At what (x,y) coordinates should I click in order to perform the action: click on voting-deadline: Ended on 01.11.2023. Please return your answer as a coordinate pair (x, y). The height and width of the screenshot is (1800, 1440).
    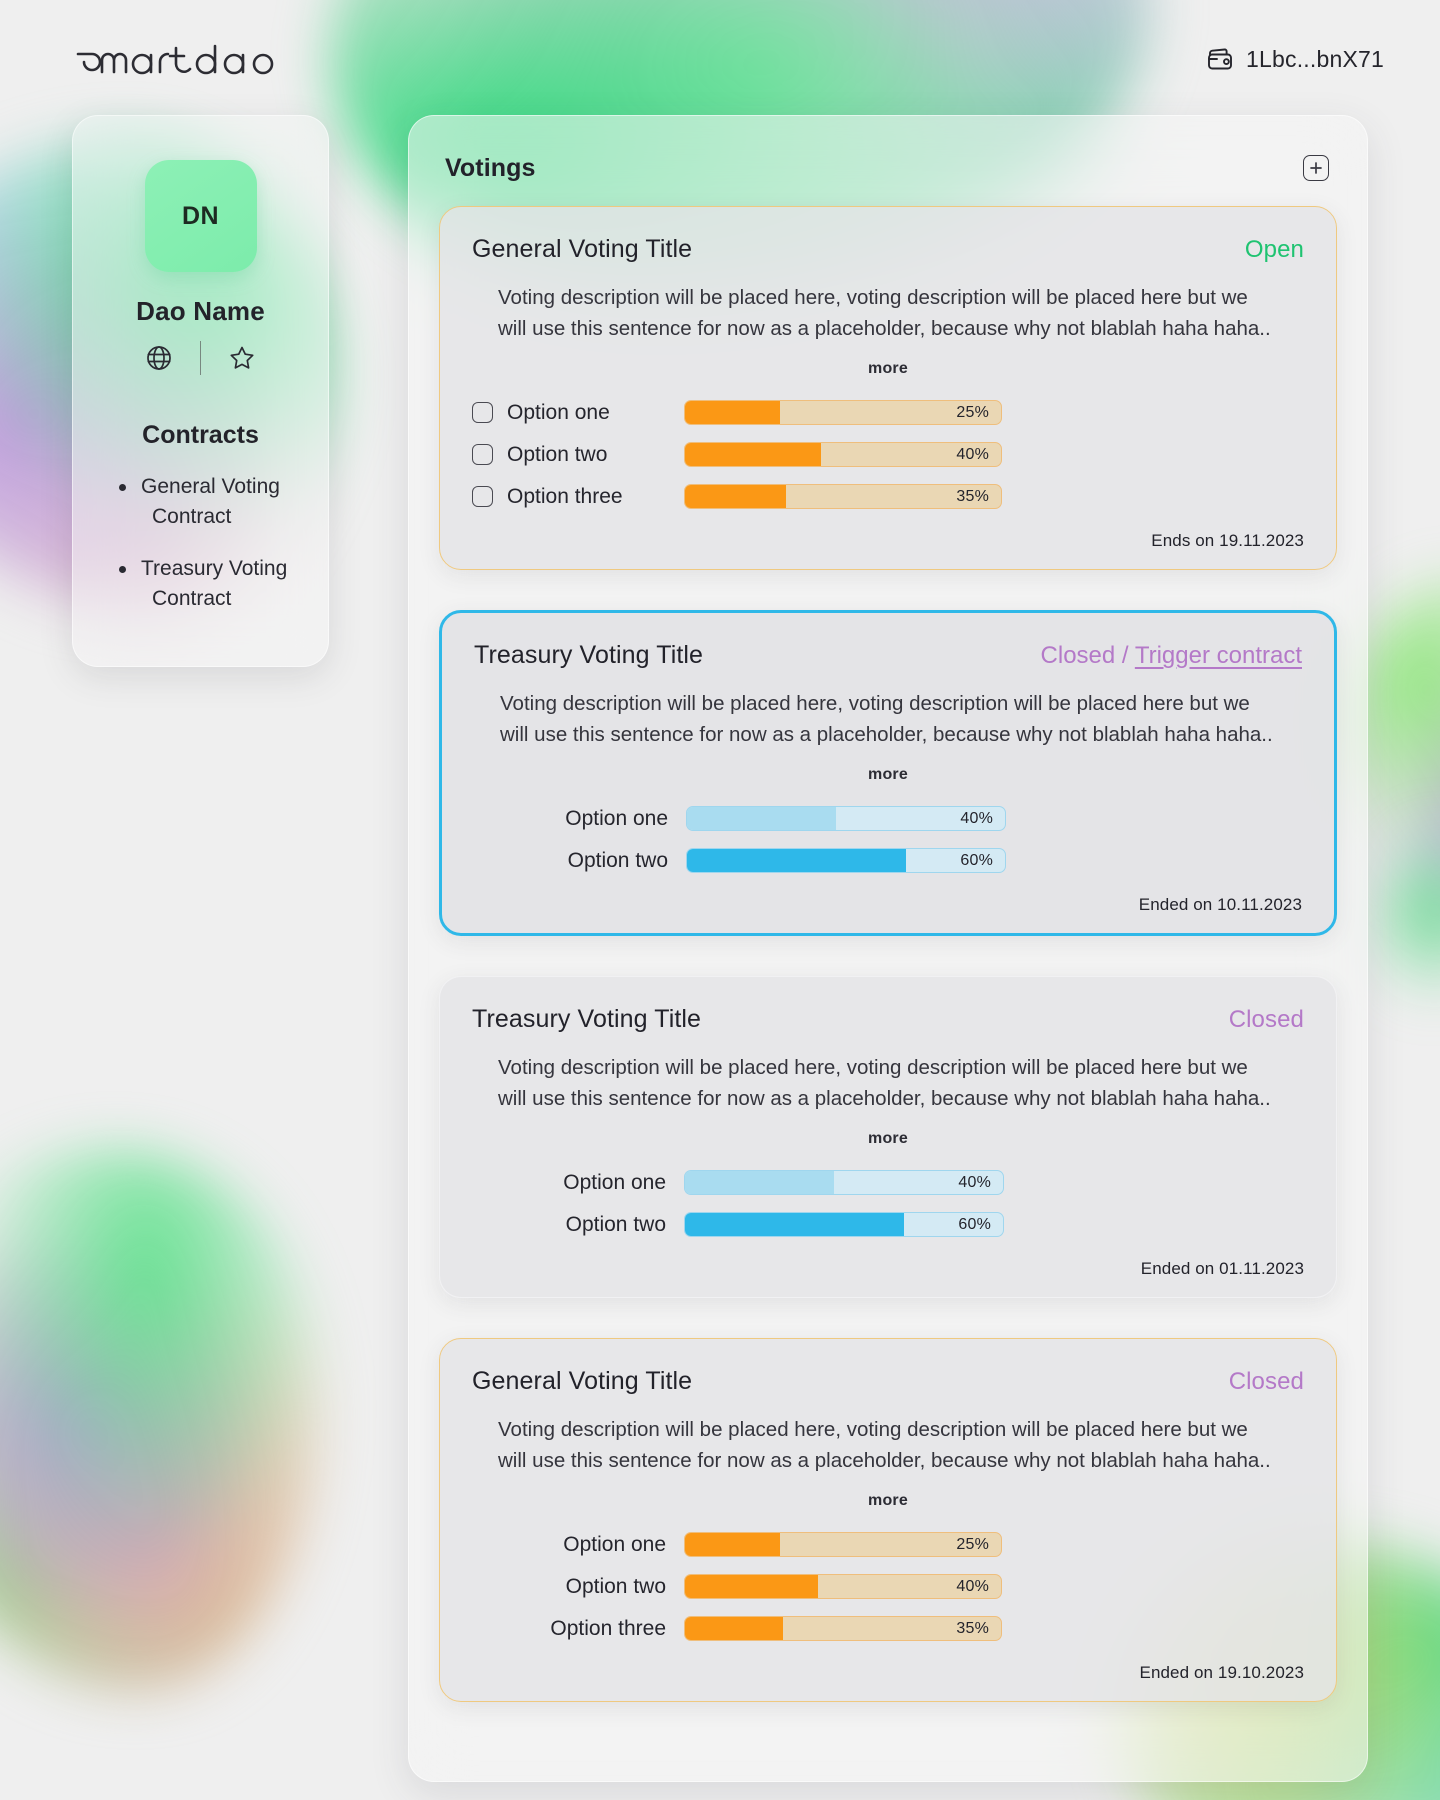
    Looking at the image, I should click on (1222, 1268).